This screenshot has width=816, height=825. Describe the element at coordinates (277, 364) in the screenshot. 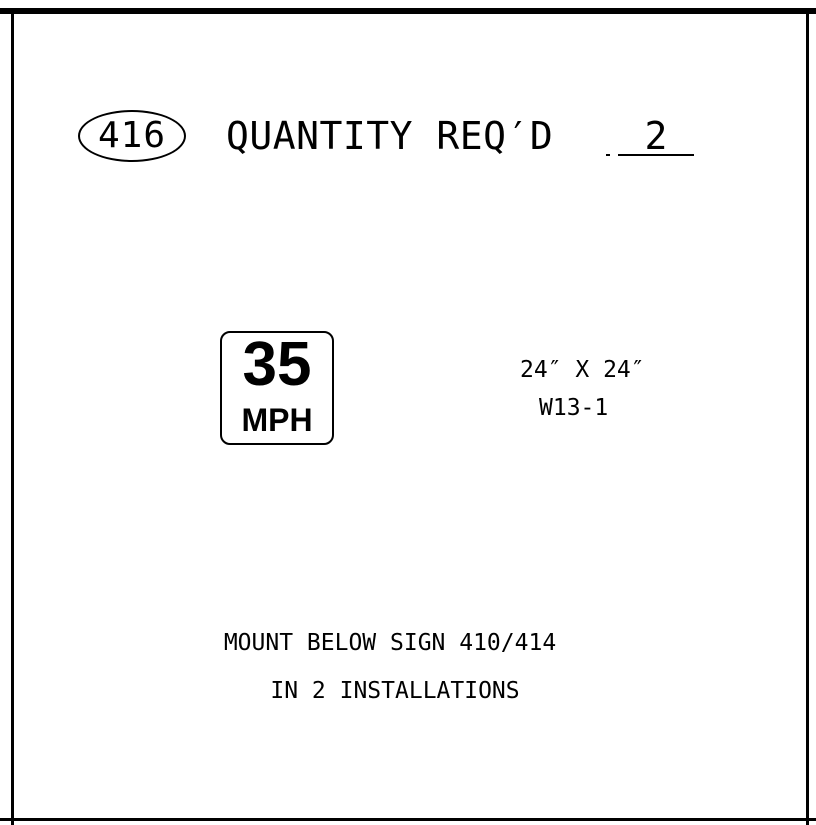

I see `speed-sign-number: 35` at that location.